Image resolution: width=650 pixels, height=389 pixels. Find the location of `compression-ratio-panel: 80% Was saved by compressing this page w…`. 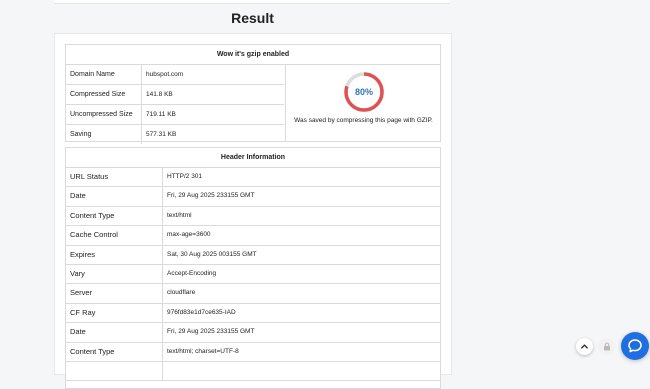

compression-ratio-panel: 80% Was saved by compressing this page w… is located at coordinates (363, 103).